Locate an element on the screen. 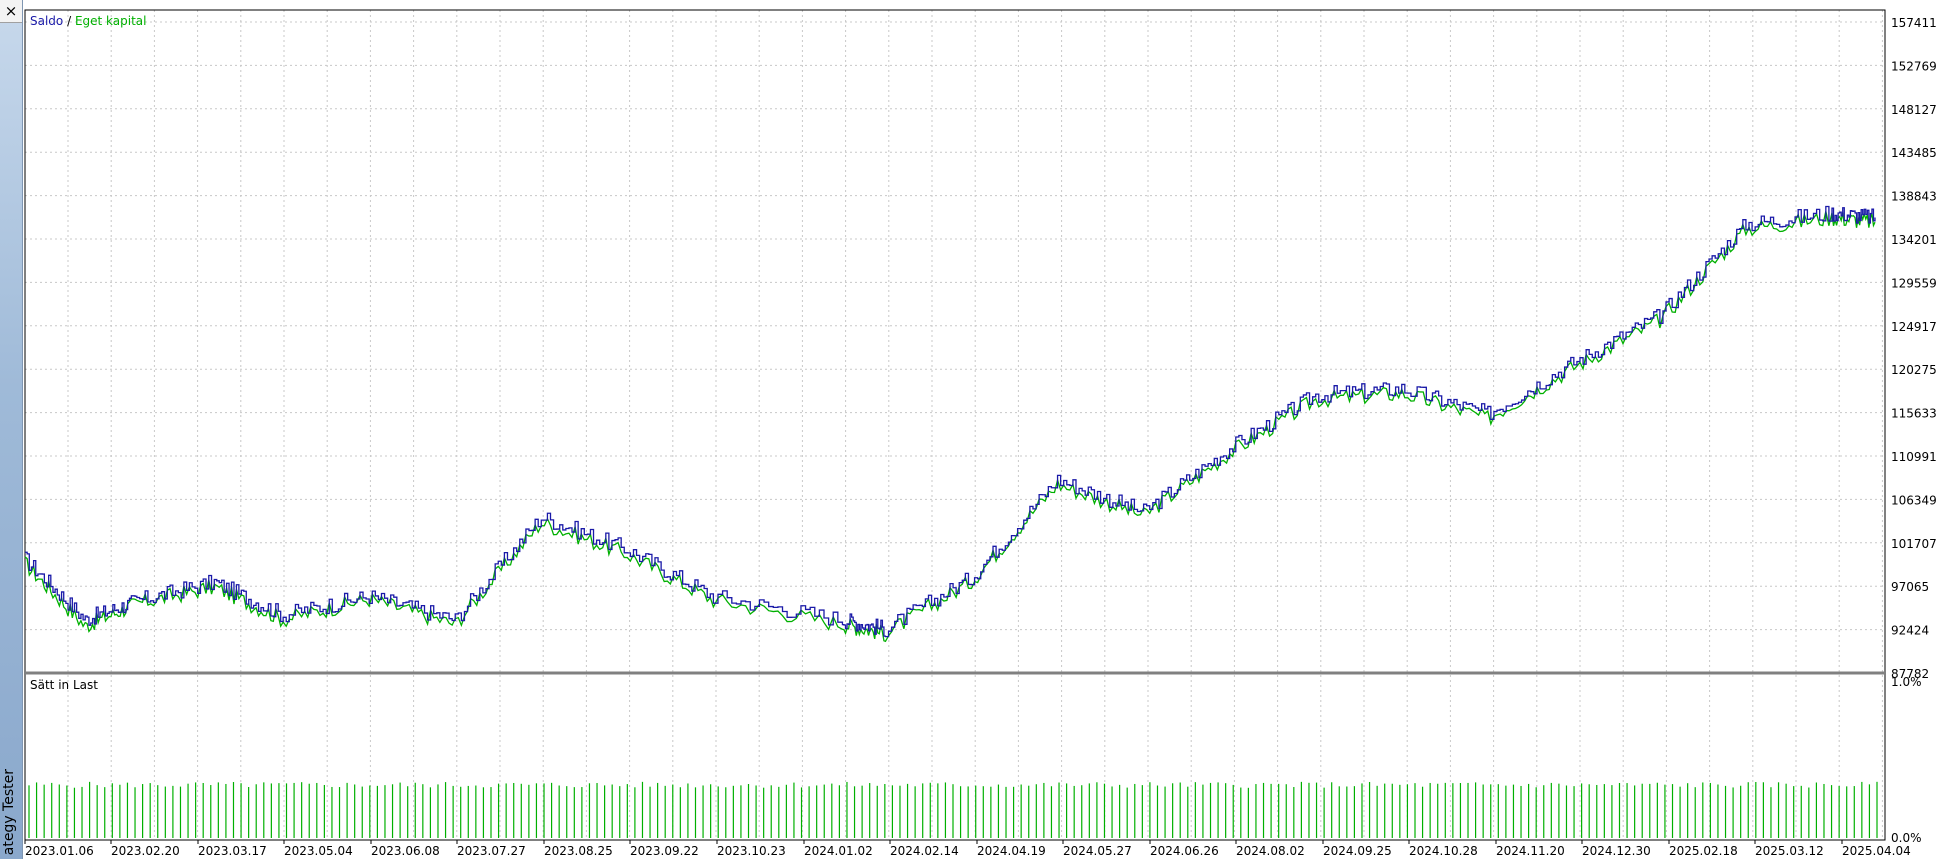 The image size is (1946, 859). x-tick-label: 2024.02.14 is located at coordinates (924, 851).